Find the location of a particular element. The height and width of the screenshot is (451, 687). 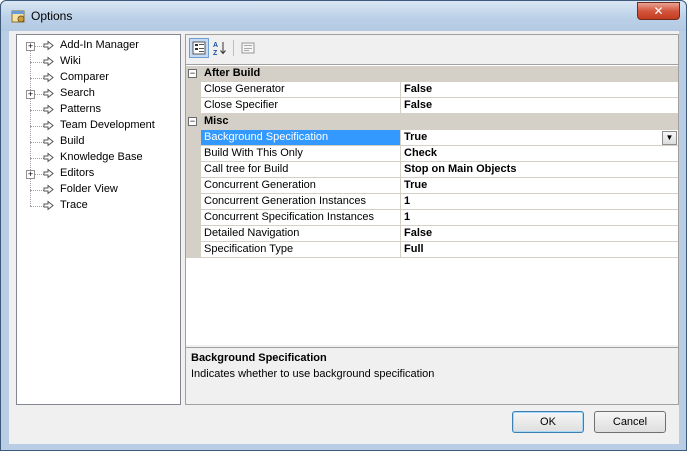

tree-item: Trace is located at coordinates (98, 206).